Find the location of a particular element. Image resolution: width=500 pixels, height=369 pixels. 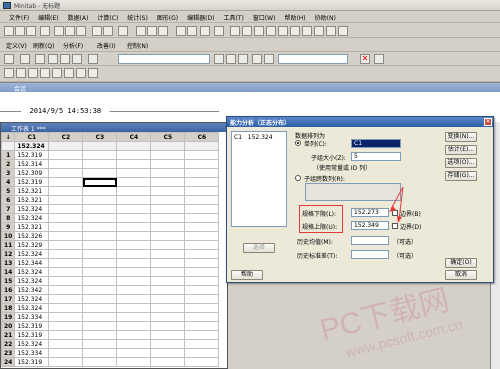

row-header is located at coordinates (8, 146).